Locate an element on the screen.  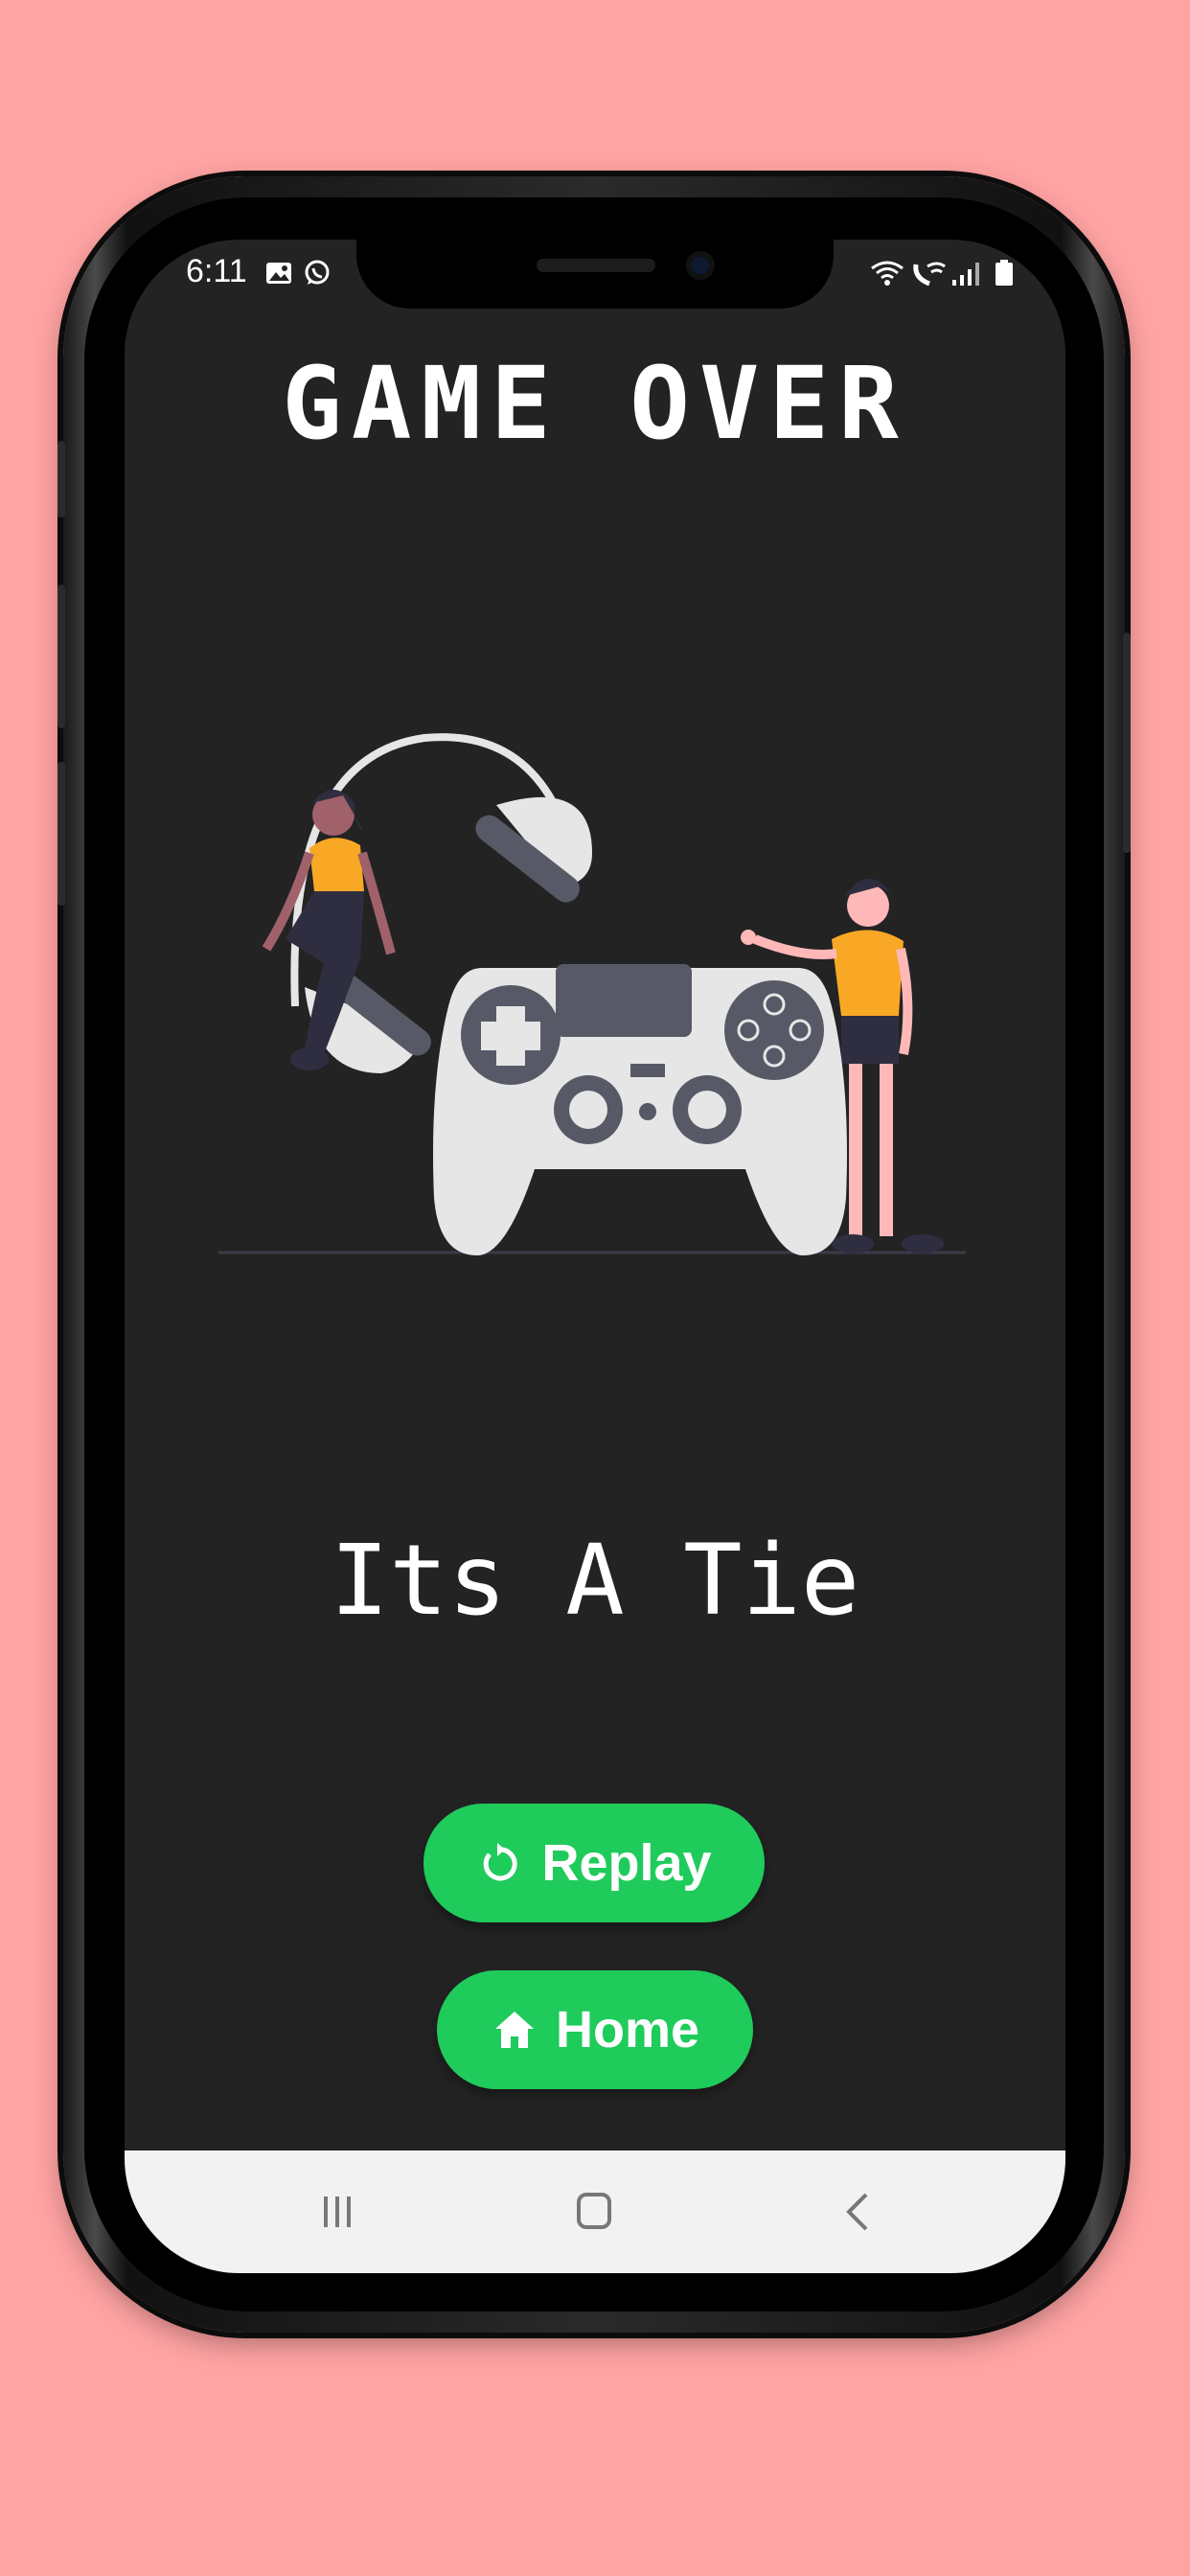
replay-button: Replay is located at coordinates (594, 1863).